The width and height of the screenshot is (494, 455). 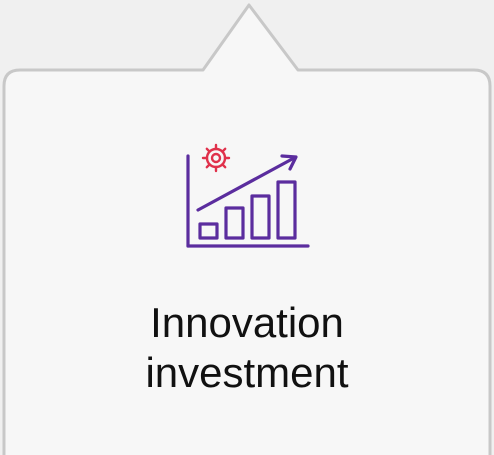 What do you see at coordinates (247, 322) in the screenshot?
I see `card-title-line-1: Innovation` at bounding box center [247, 322].